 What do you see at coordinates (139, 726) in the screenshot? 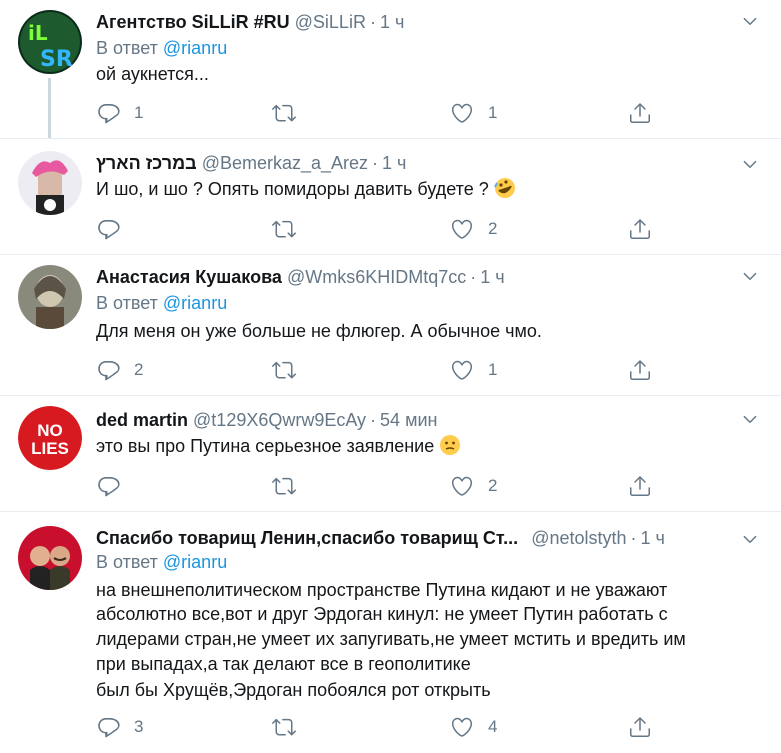
I see `reply-count: 3` at bounding box center [139, 726].